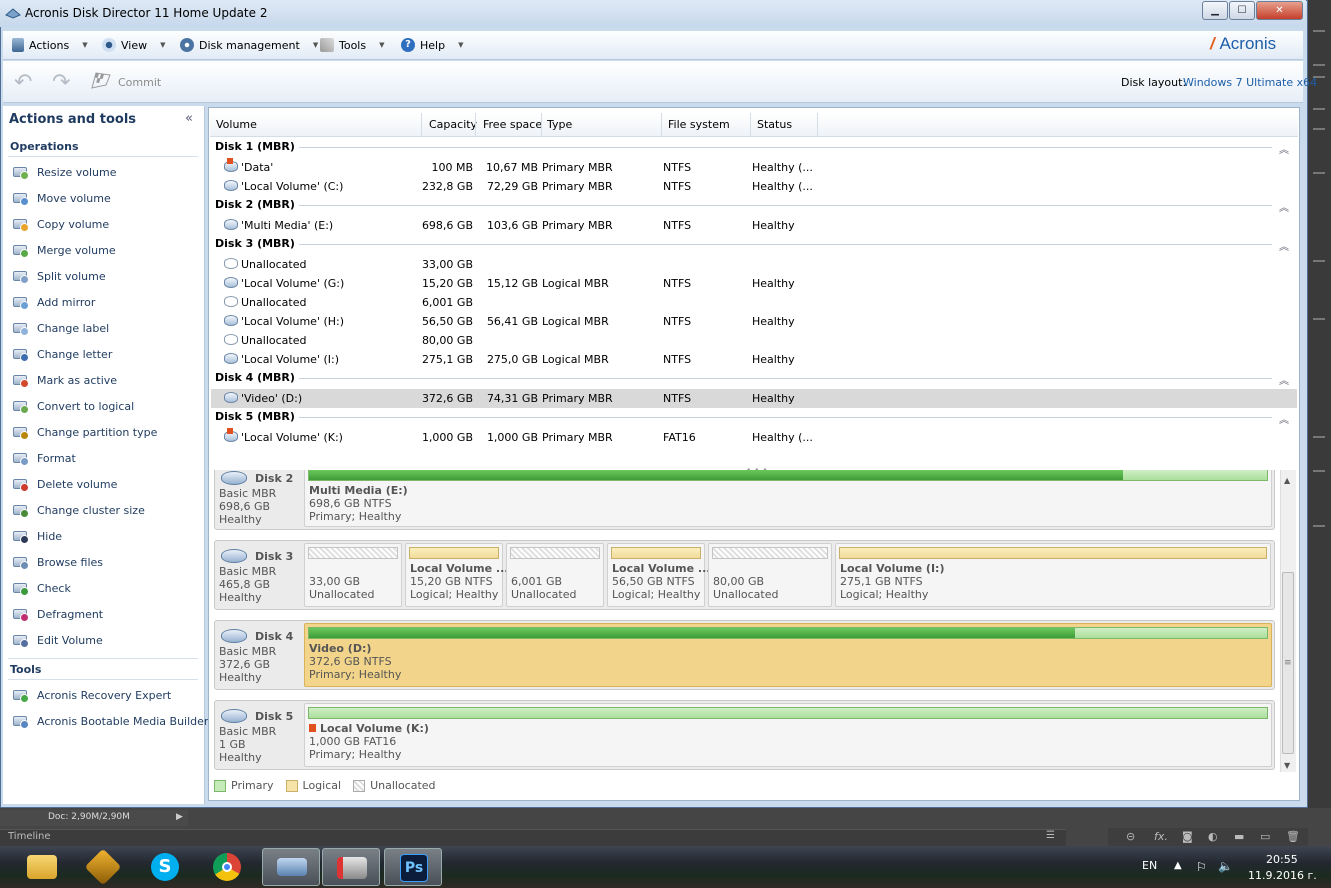  I want to click on commit-flag-icon, so click(101, 80).